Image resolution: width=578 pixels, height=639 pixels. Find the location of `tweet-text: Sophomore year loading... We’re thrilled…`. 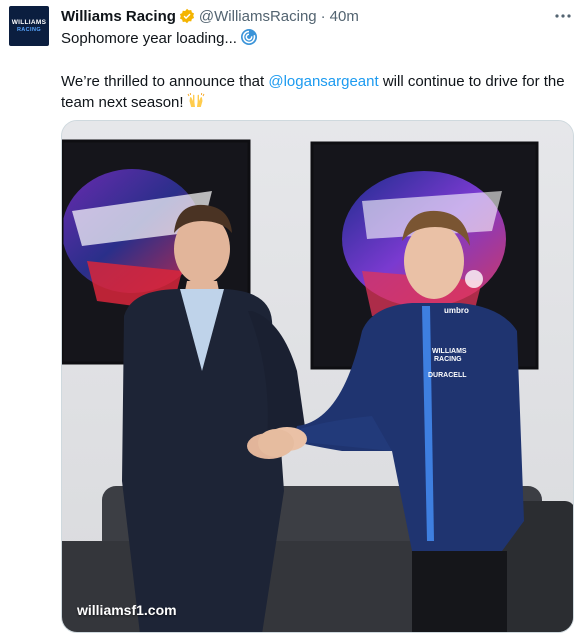

tweet-text: Sophomore year loading... We’re thrilled… is located at coordinates (313, 72).